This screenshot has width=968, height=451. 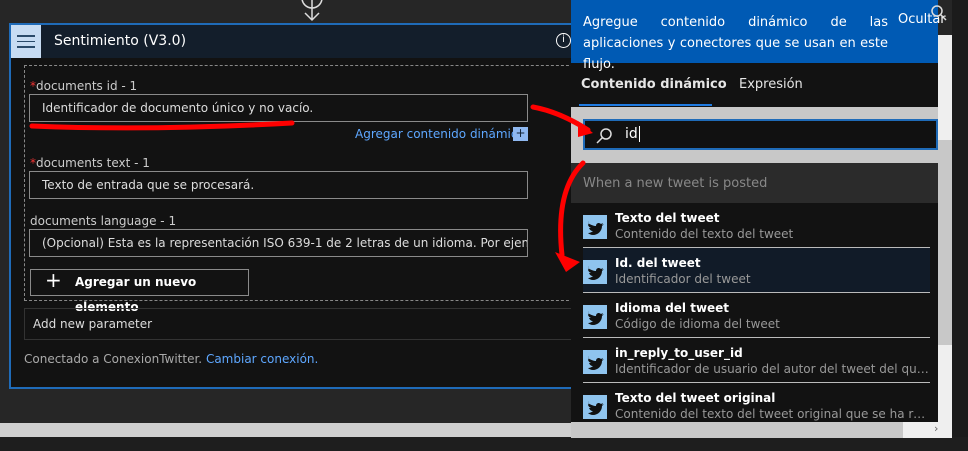 I want to click on change-connection-link: Cambiar conexión., so click(x=262, y=359).